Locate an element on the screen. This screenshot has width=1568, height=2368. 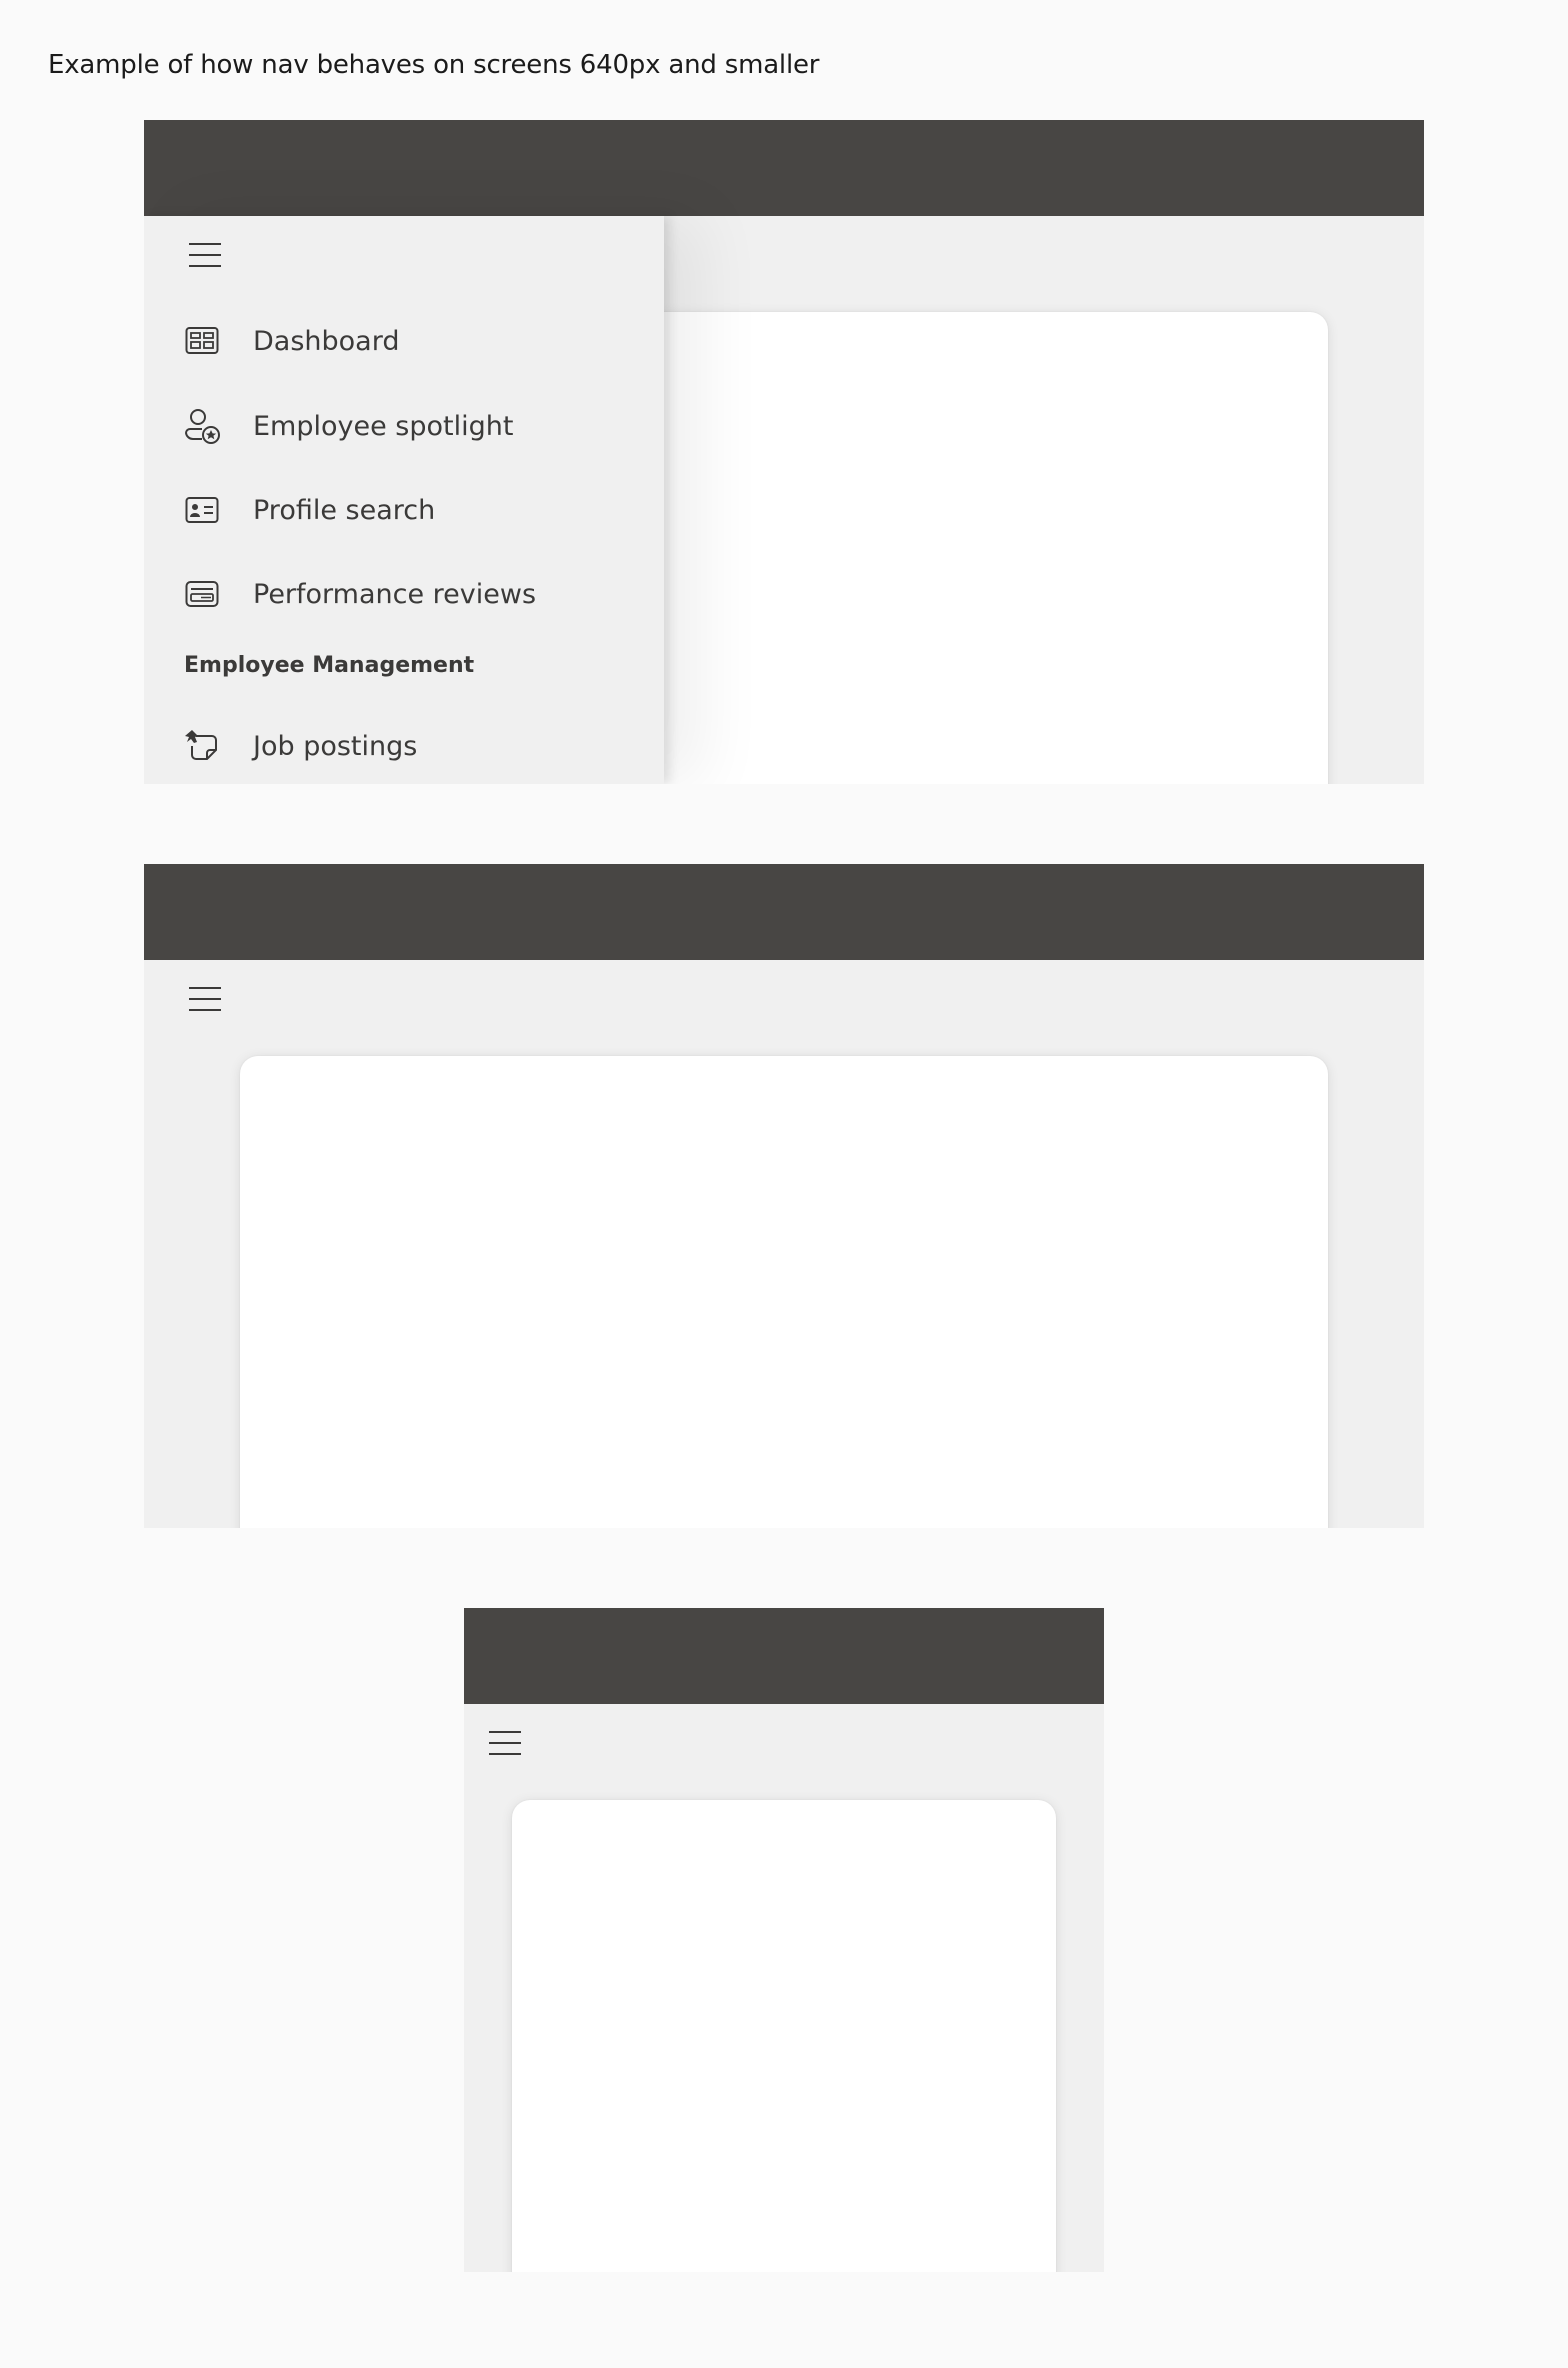
nav-item-label: Job postings is located at coordinates (335, 746).